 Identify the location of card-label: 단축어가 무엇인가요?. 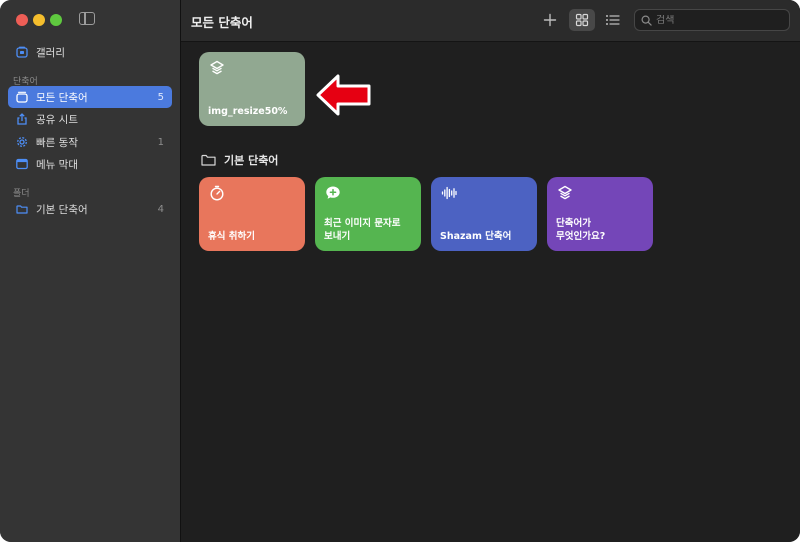
(581, 230).